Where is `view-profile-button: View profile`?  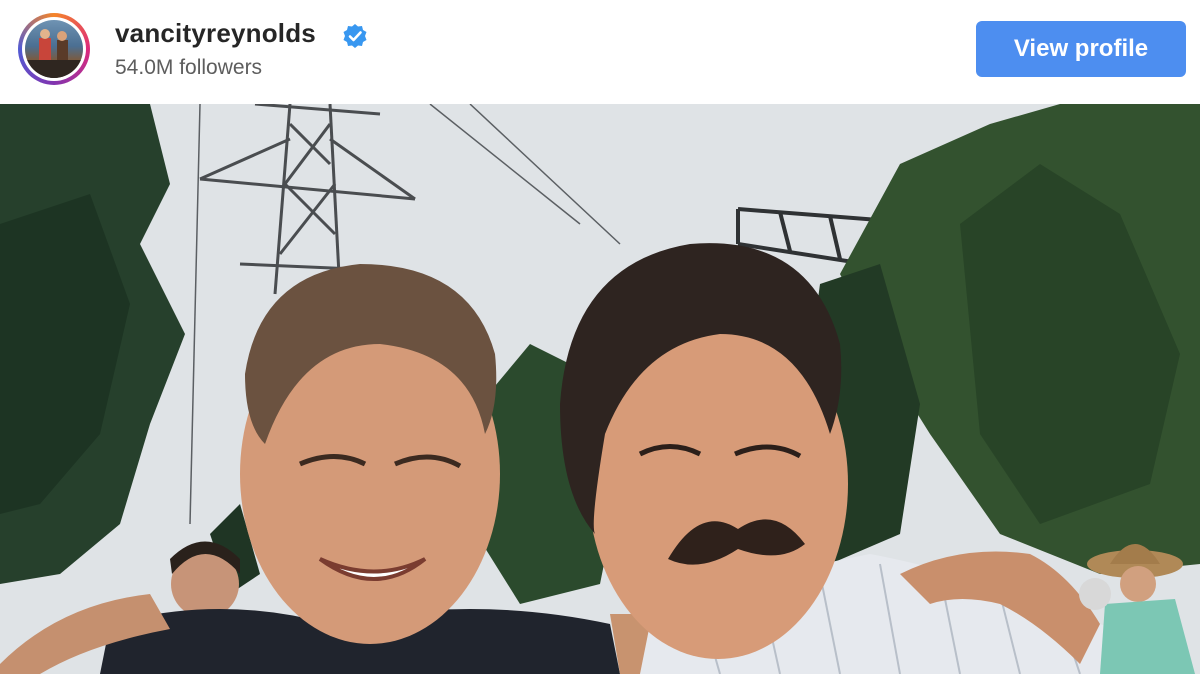
view-profile-button: View profile is located at coordinates (1081, 49).